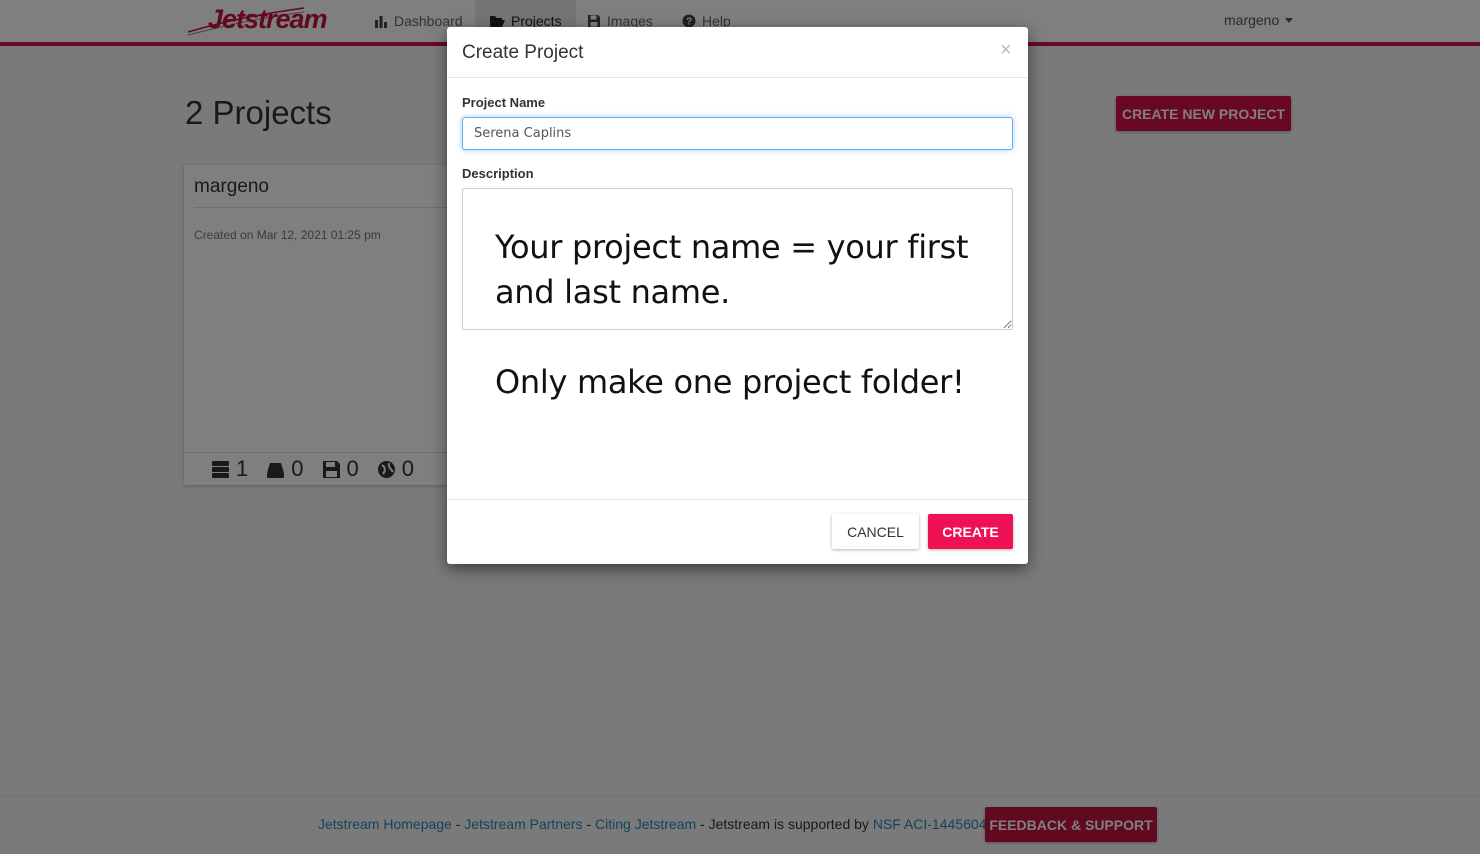 Image resolution: width=1480 pixels, height=854 pixels. Describe the element at coordinates (1006, 50) in the screenshot. I see `close-icon: ×` at that location.